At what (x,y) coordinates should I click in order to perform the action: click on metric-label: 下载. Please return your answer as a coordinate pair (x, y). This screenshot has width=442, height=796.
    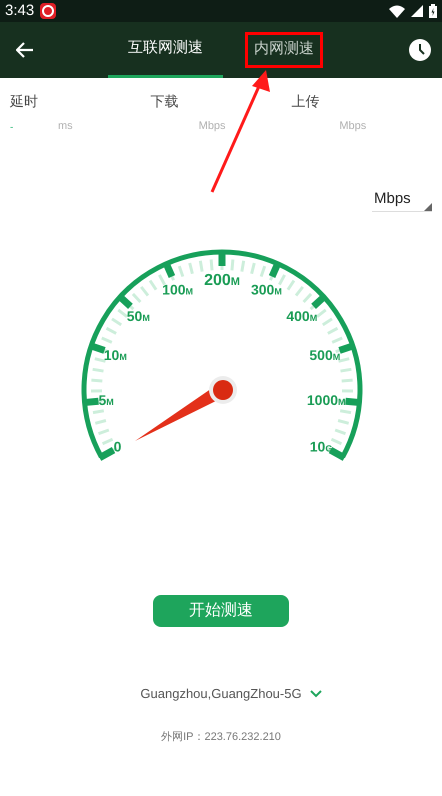
    Looking at the image, I should click on (165, 101).